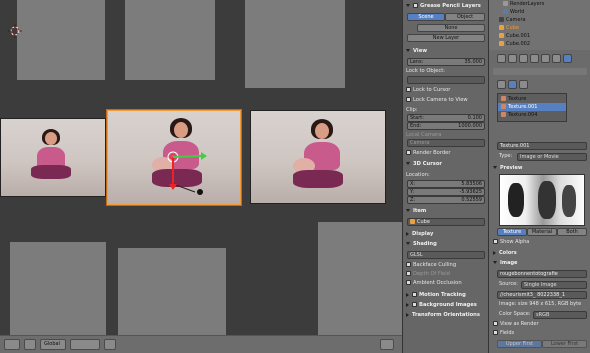 The height and width of the screenshot is (353, 590). What do you see at coordinates (506, 156) in the screenshot?
I see `type-label: Type:` at bounding box center [506, 156].